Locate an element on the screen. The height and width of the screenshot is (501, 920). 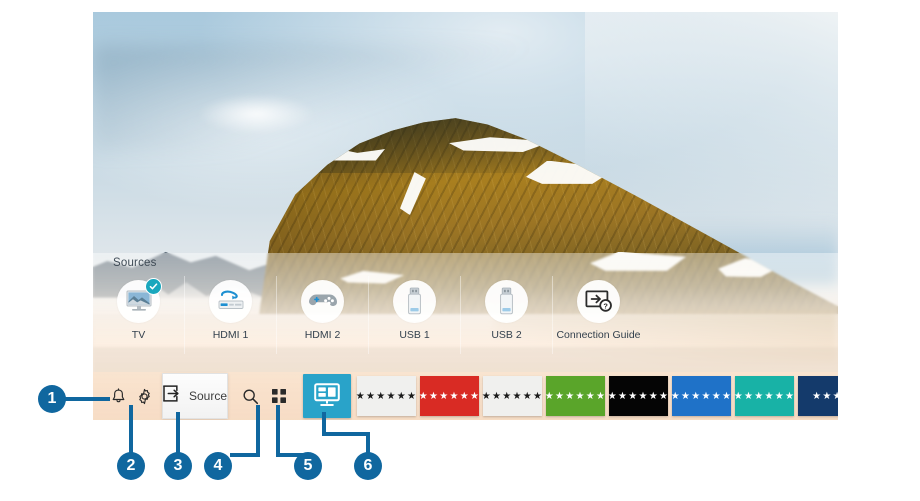
source-tile-tv: TV is located at coordinates (138, 315).